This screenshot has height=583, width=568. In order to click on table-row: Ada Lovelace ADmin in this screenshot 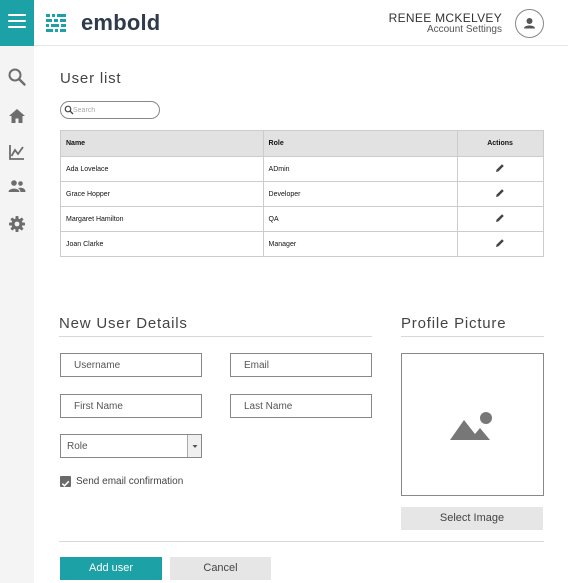, I will do `click(302, 169)`.